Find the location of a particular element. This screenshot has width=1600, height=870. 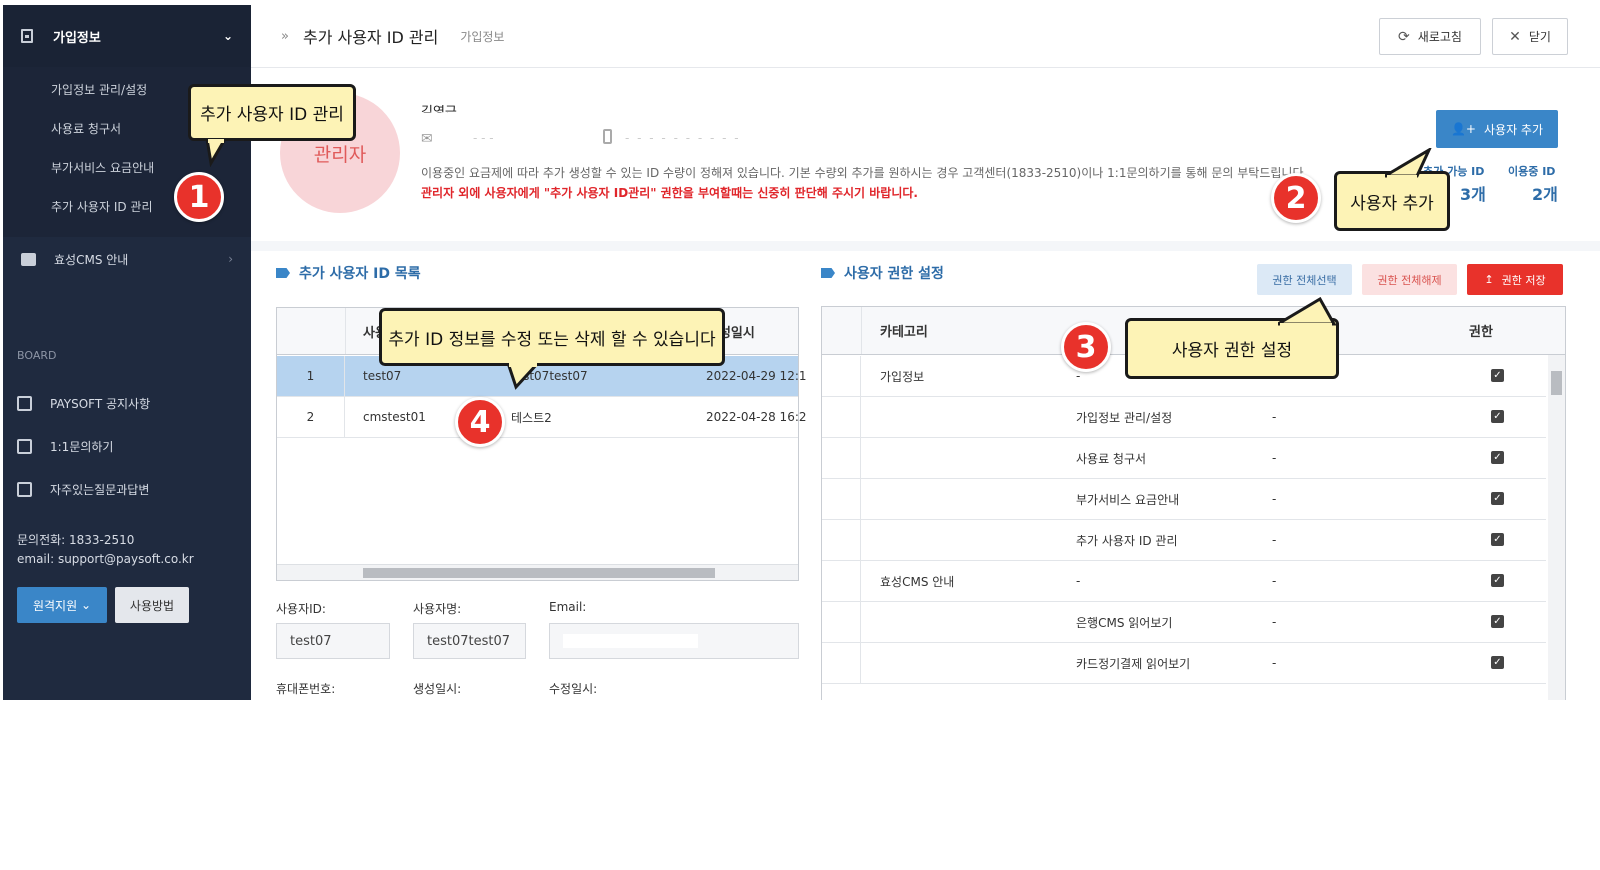

callout-text: 추가 ID 정보를 수정 또는 삭제 할 수 있습니다 is located at coordinates (552, 339).